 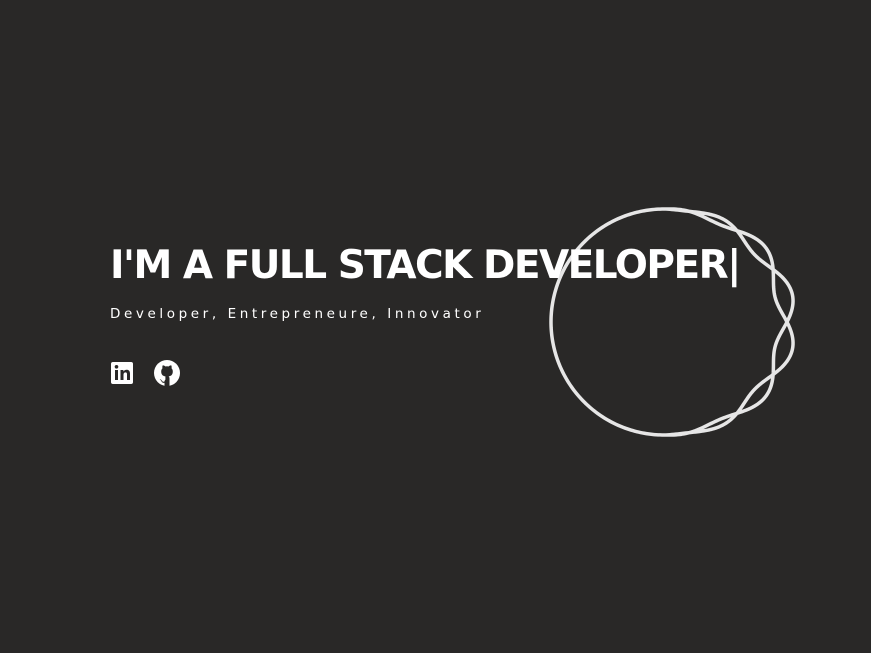 What do you see at coordinates (672, 322) in the screenshot?
I see `decorative-ring` at bounding box center [672, 322].